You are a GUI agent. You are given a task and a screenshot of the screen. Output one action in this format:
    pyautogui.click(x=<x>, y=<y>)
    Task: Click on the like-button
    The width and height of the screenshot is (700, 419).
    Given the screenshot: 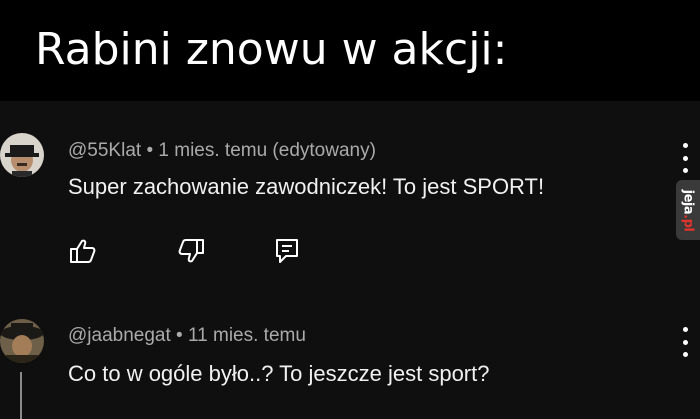 What is the action you would take?
    pyautogui.click(x=83, y=251)
    